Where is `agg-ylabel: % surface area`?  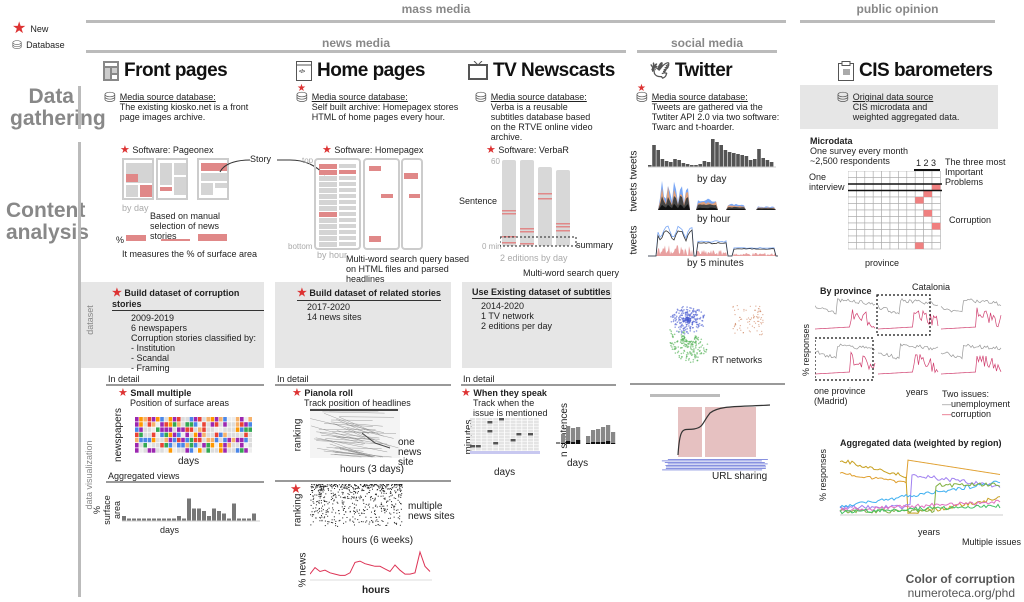 agg-ylabel: % surface area is located at coordinates (107, 510).